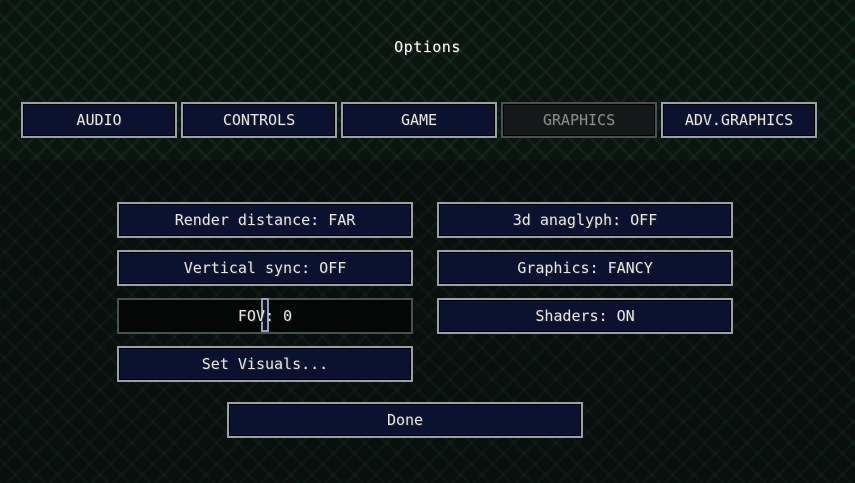  What do you see at coordinates (259, 120) in the screenshot?
I see `tab-controls: CONTROLS` at bounding box center [259, 120].